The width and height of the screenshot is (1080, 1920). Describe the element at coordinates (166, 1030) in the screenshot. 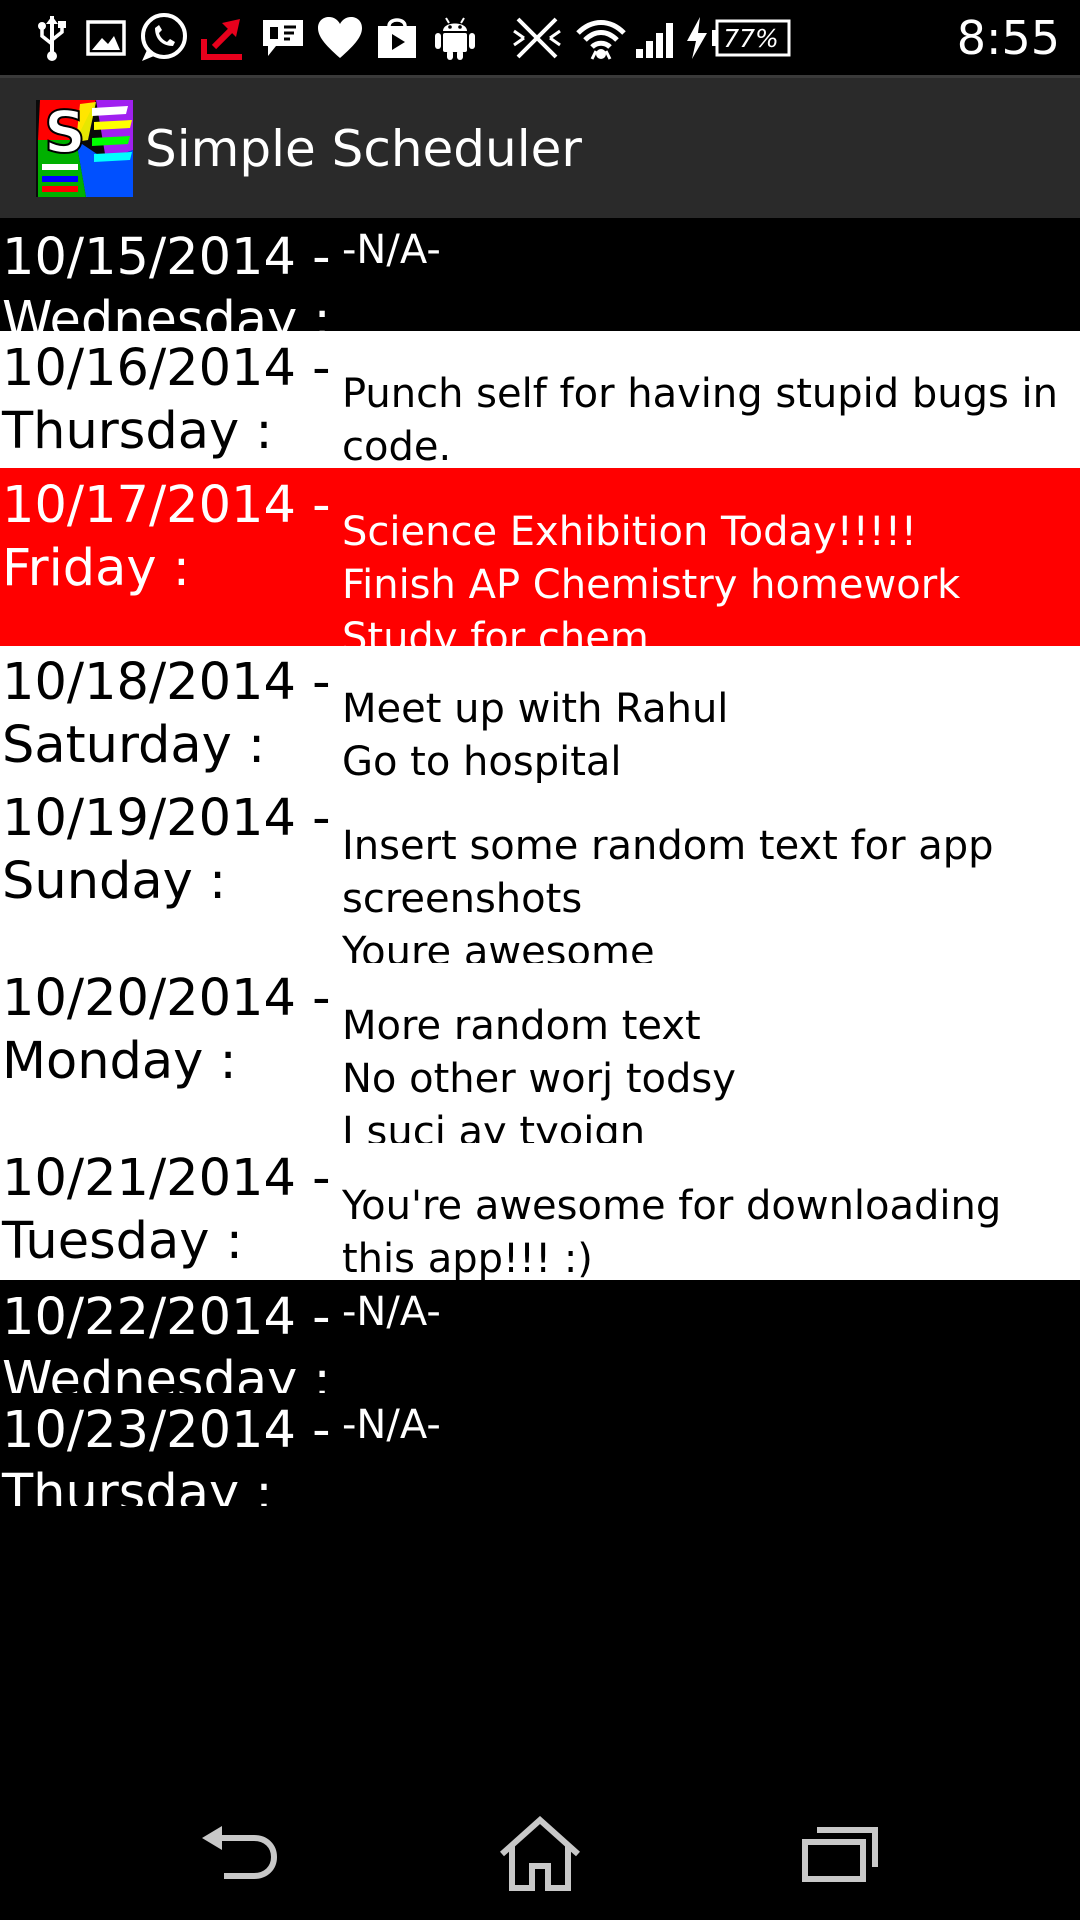

I see `row-date: 10/20/2014 - Monday :` at that location.